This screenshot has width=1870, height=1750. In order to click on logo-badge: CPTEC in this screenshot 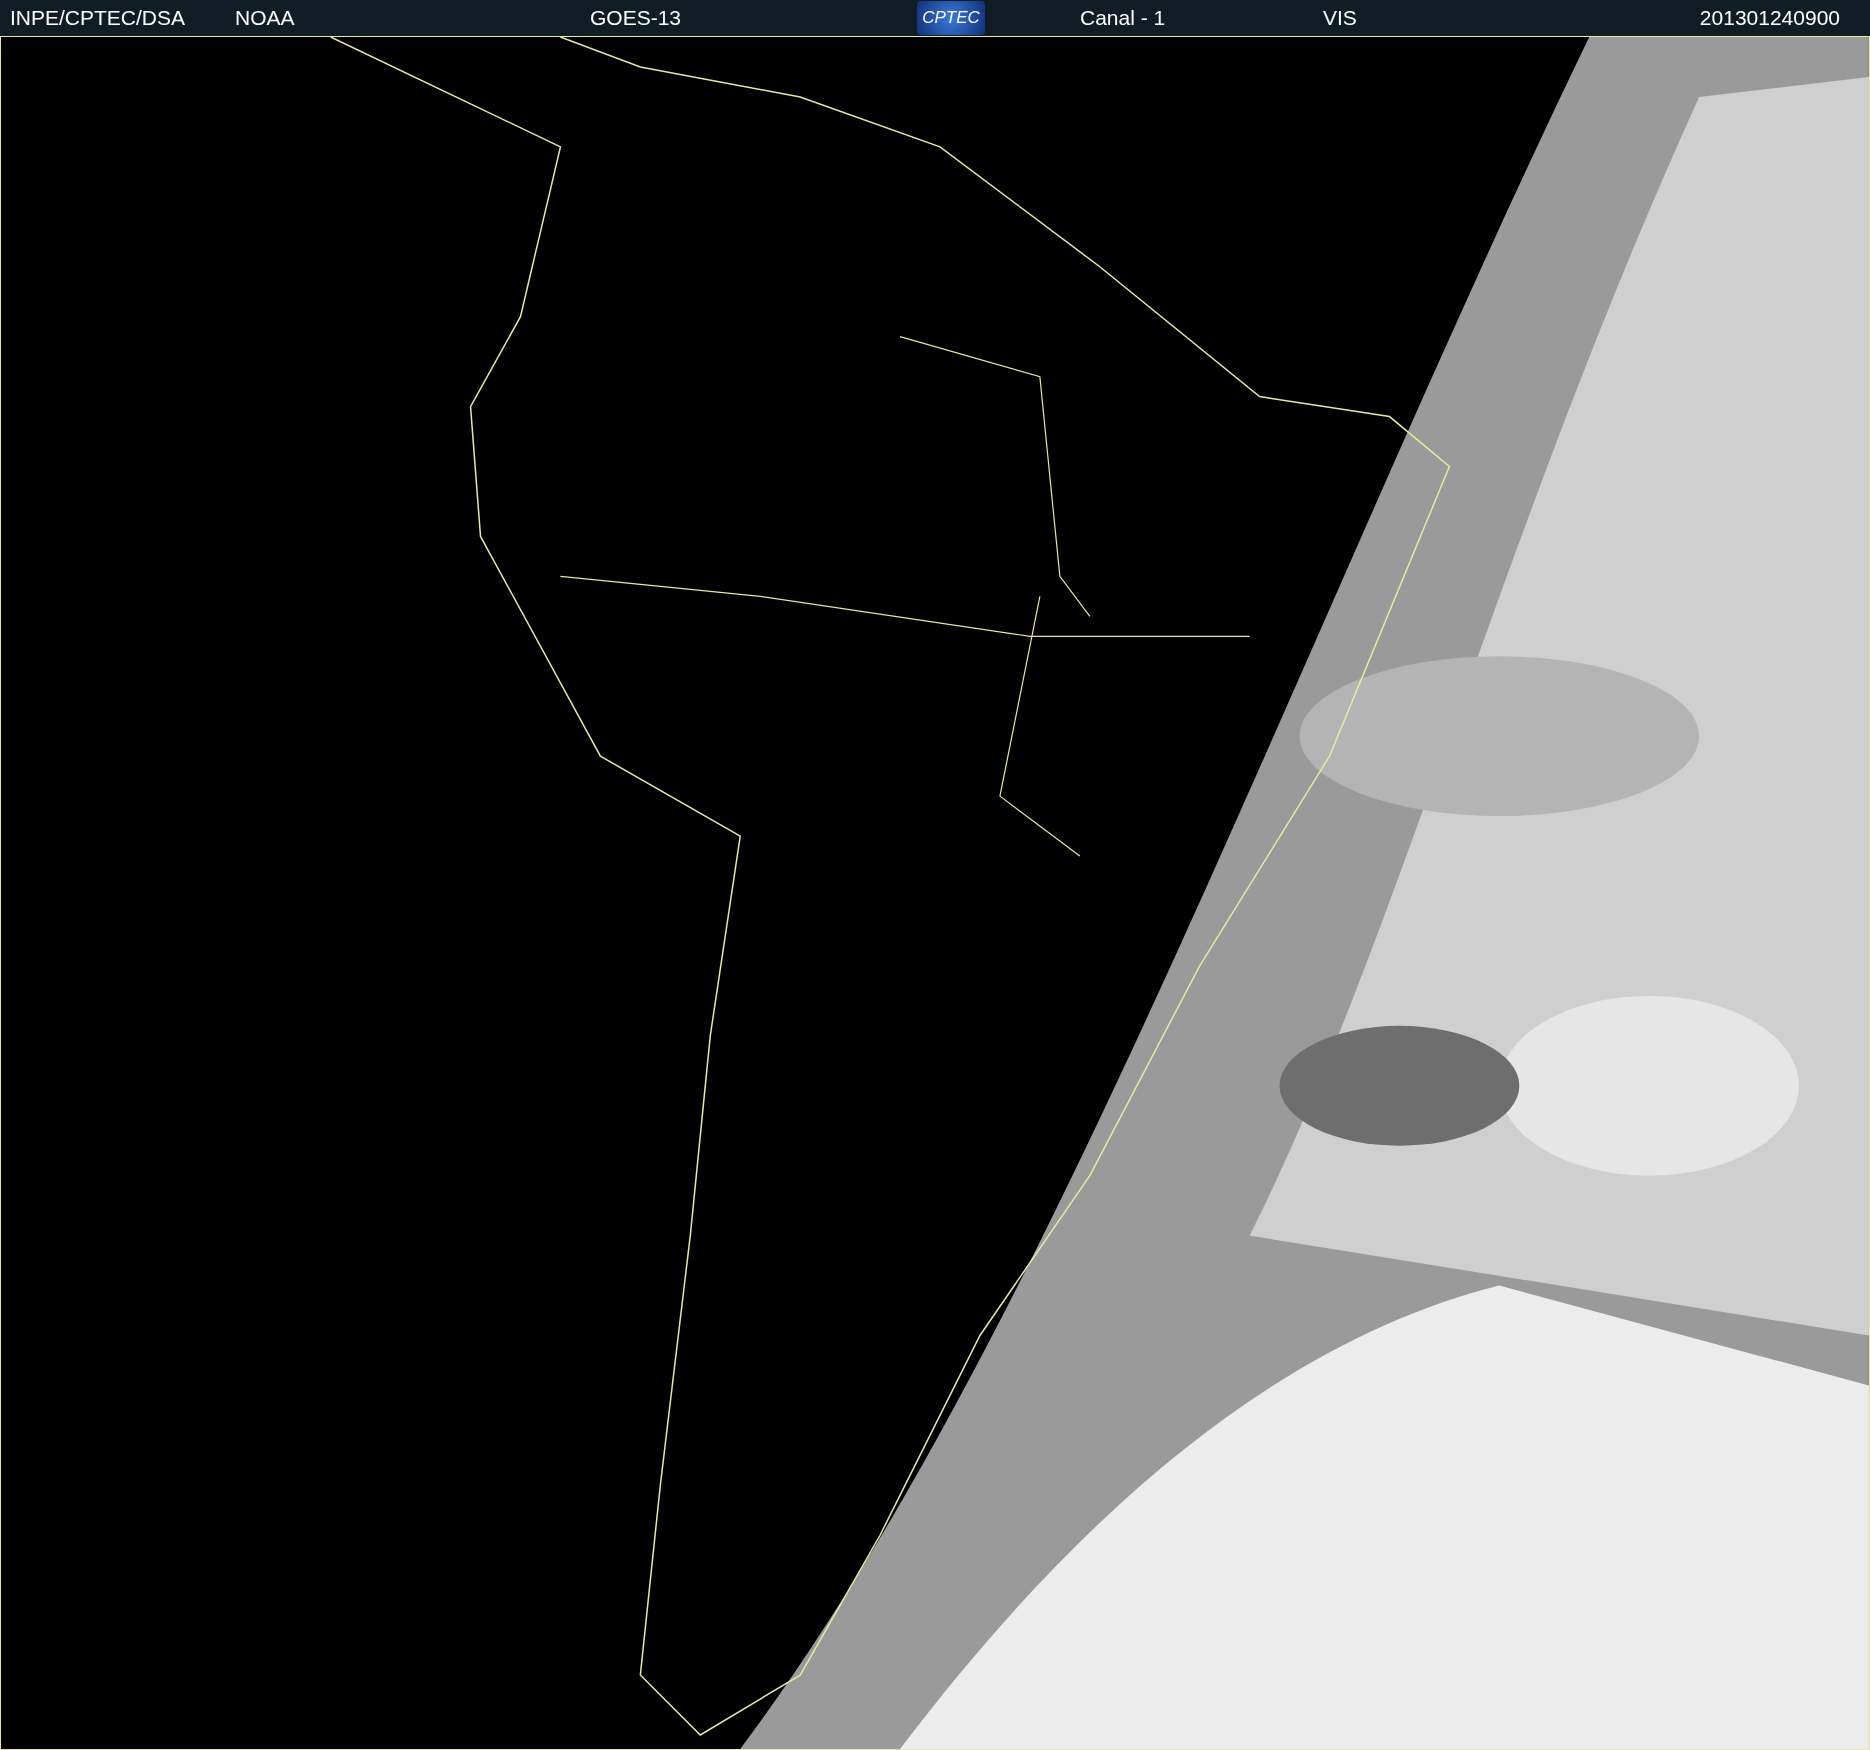, I will do `click(951, 18)`.